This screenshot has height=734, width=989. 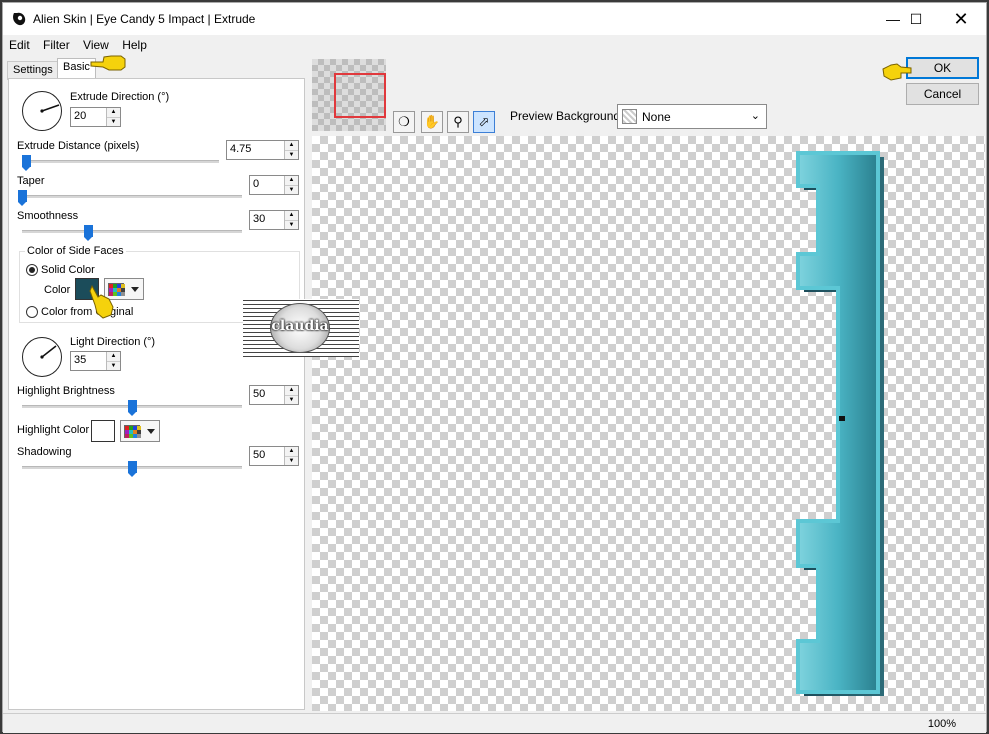 I want to click on watermark-text: claudia, so click(x=300, y=326).